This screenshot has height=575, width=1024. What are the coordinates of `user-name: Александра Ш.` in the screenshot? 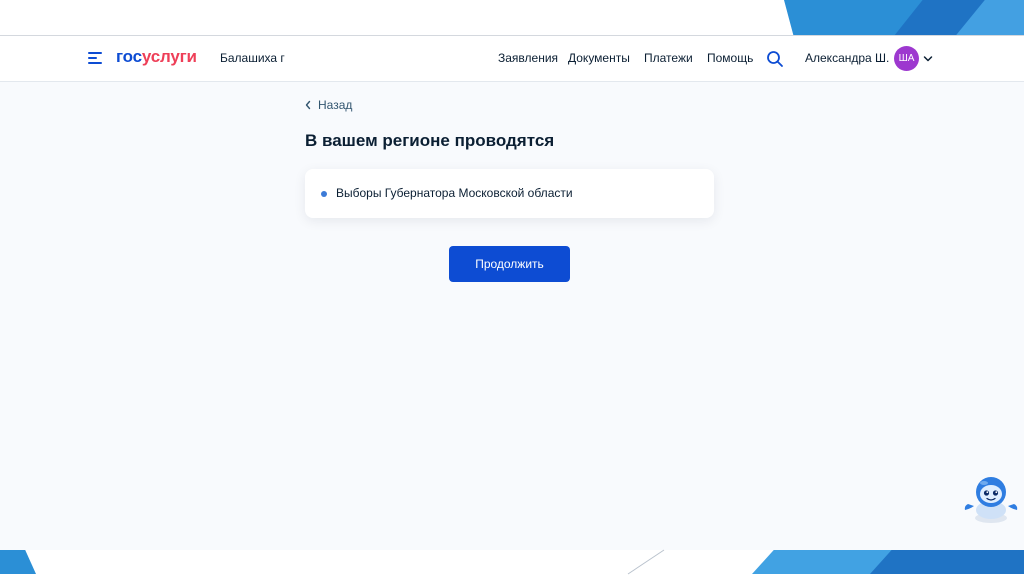 It's located at (847, 58).